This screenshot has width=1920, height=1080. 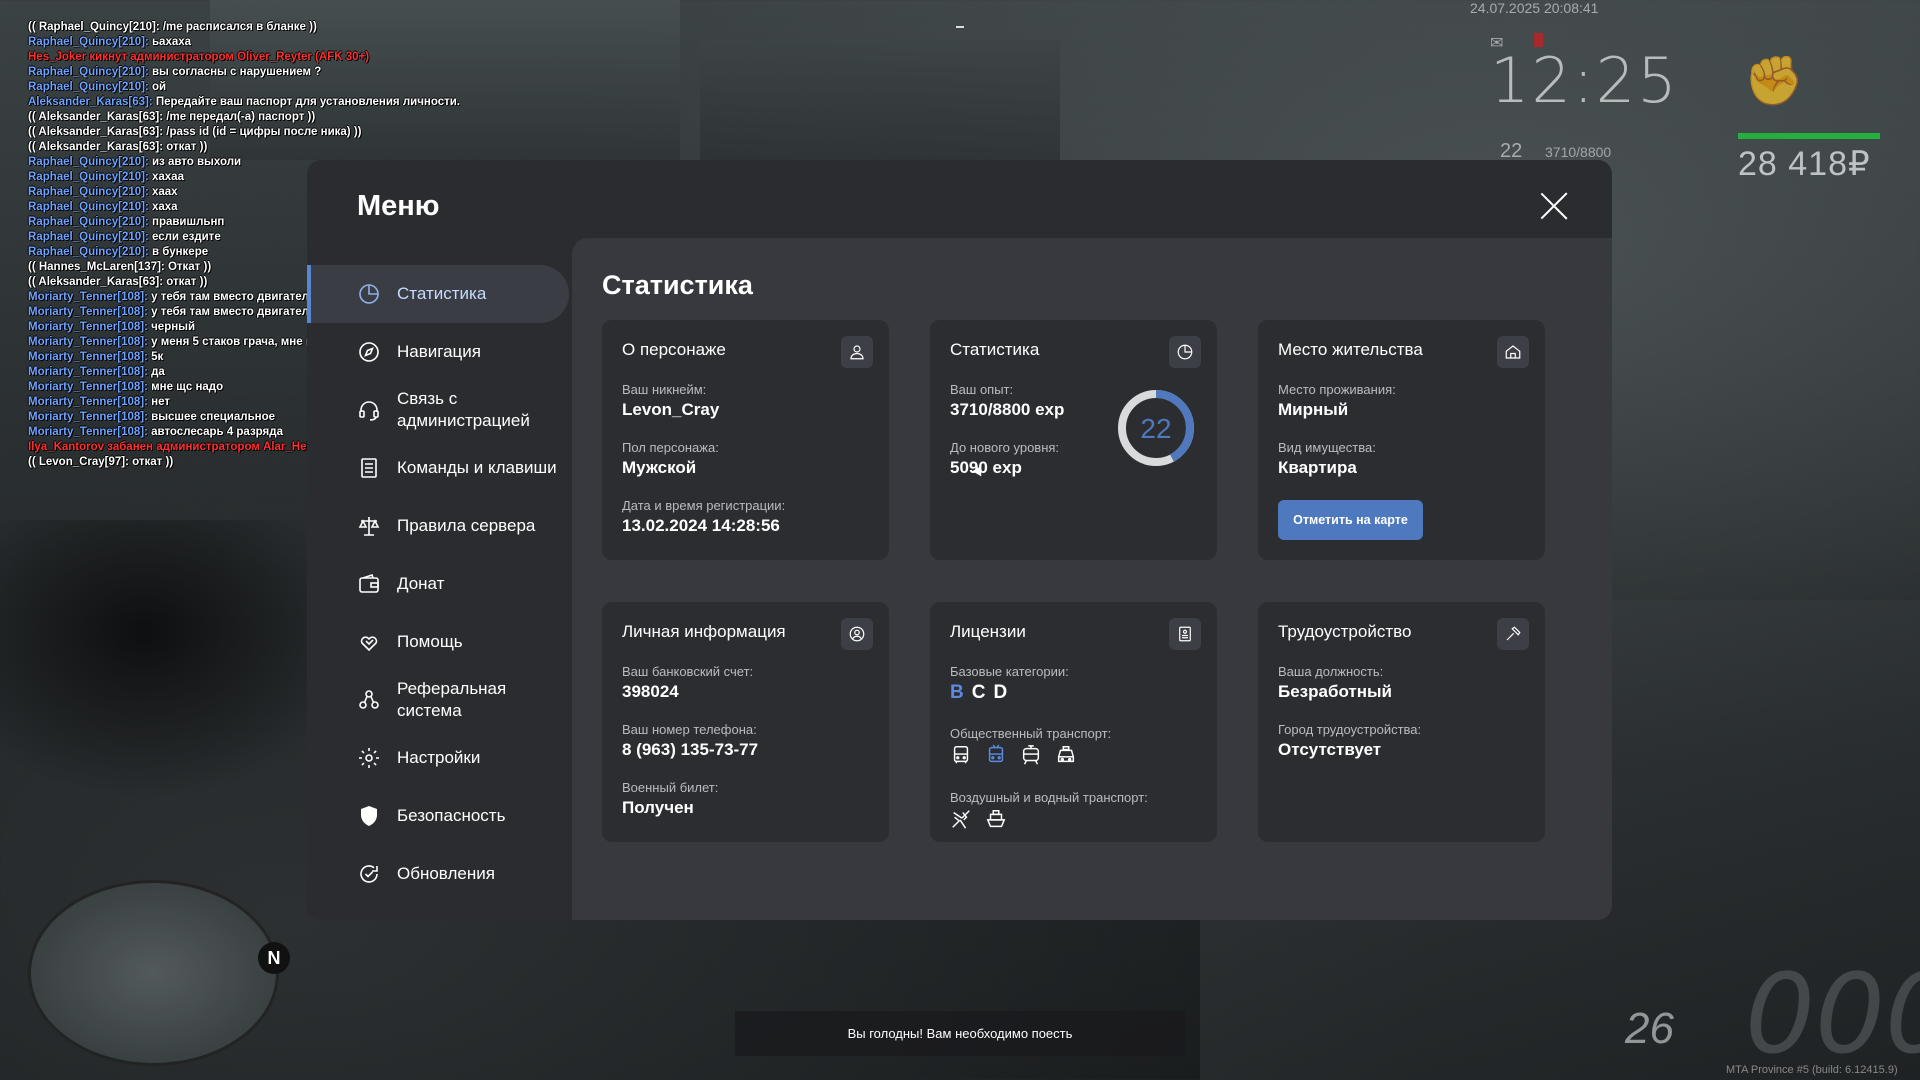 I want to click on position-label: Ваша должность:, so click(x=1331, y=671).